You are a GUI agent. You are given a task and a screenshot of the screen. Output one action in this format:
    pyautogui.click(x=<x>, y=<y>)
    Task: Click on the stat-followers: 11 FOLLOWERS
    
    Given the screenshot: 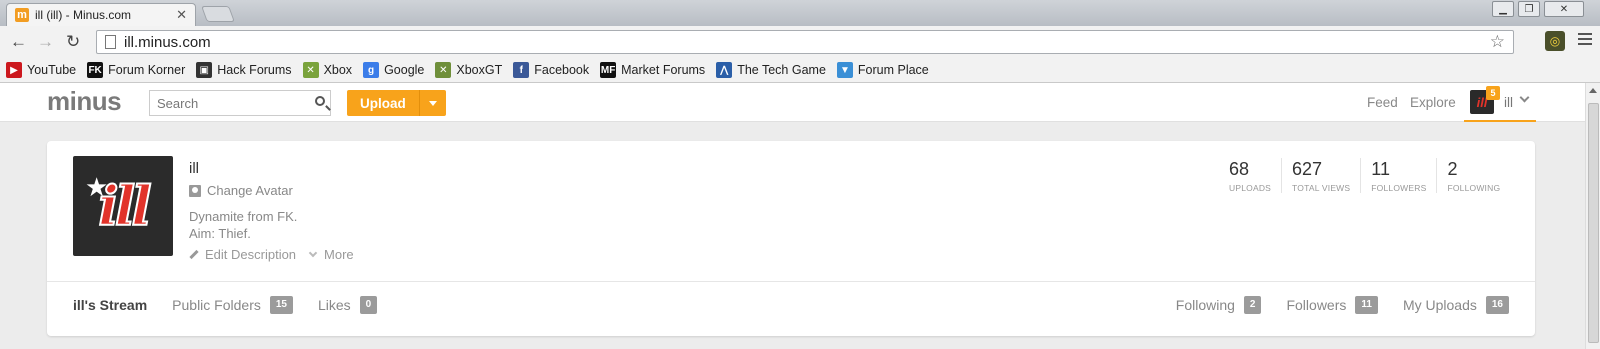 What is the action you would take?
    pyautogui.click(x=1398, y=175)
    